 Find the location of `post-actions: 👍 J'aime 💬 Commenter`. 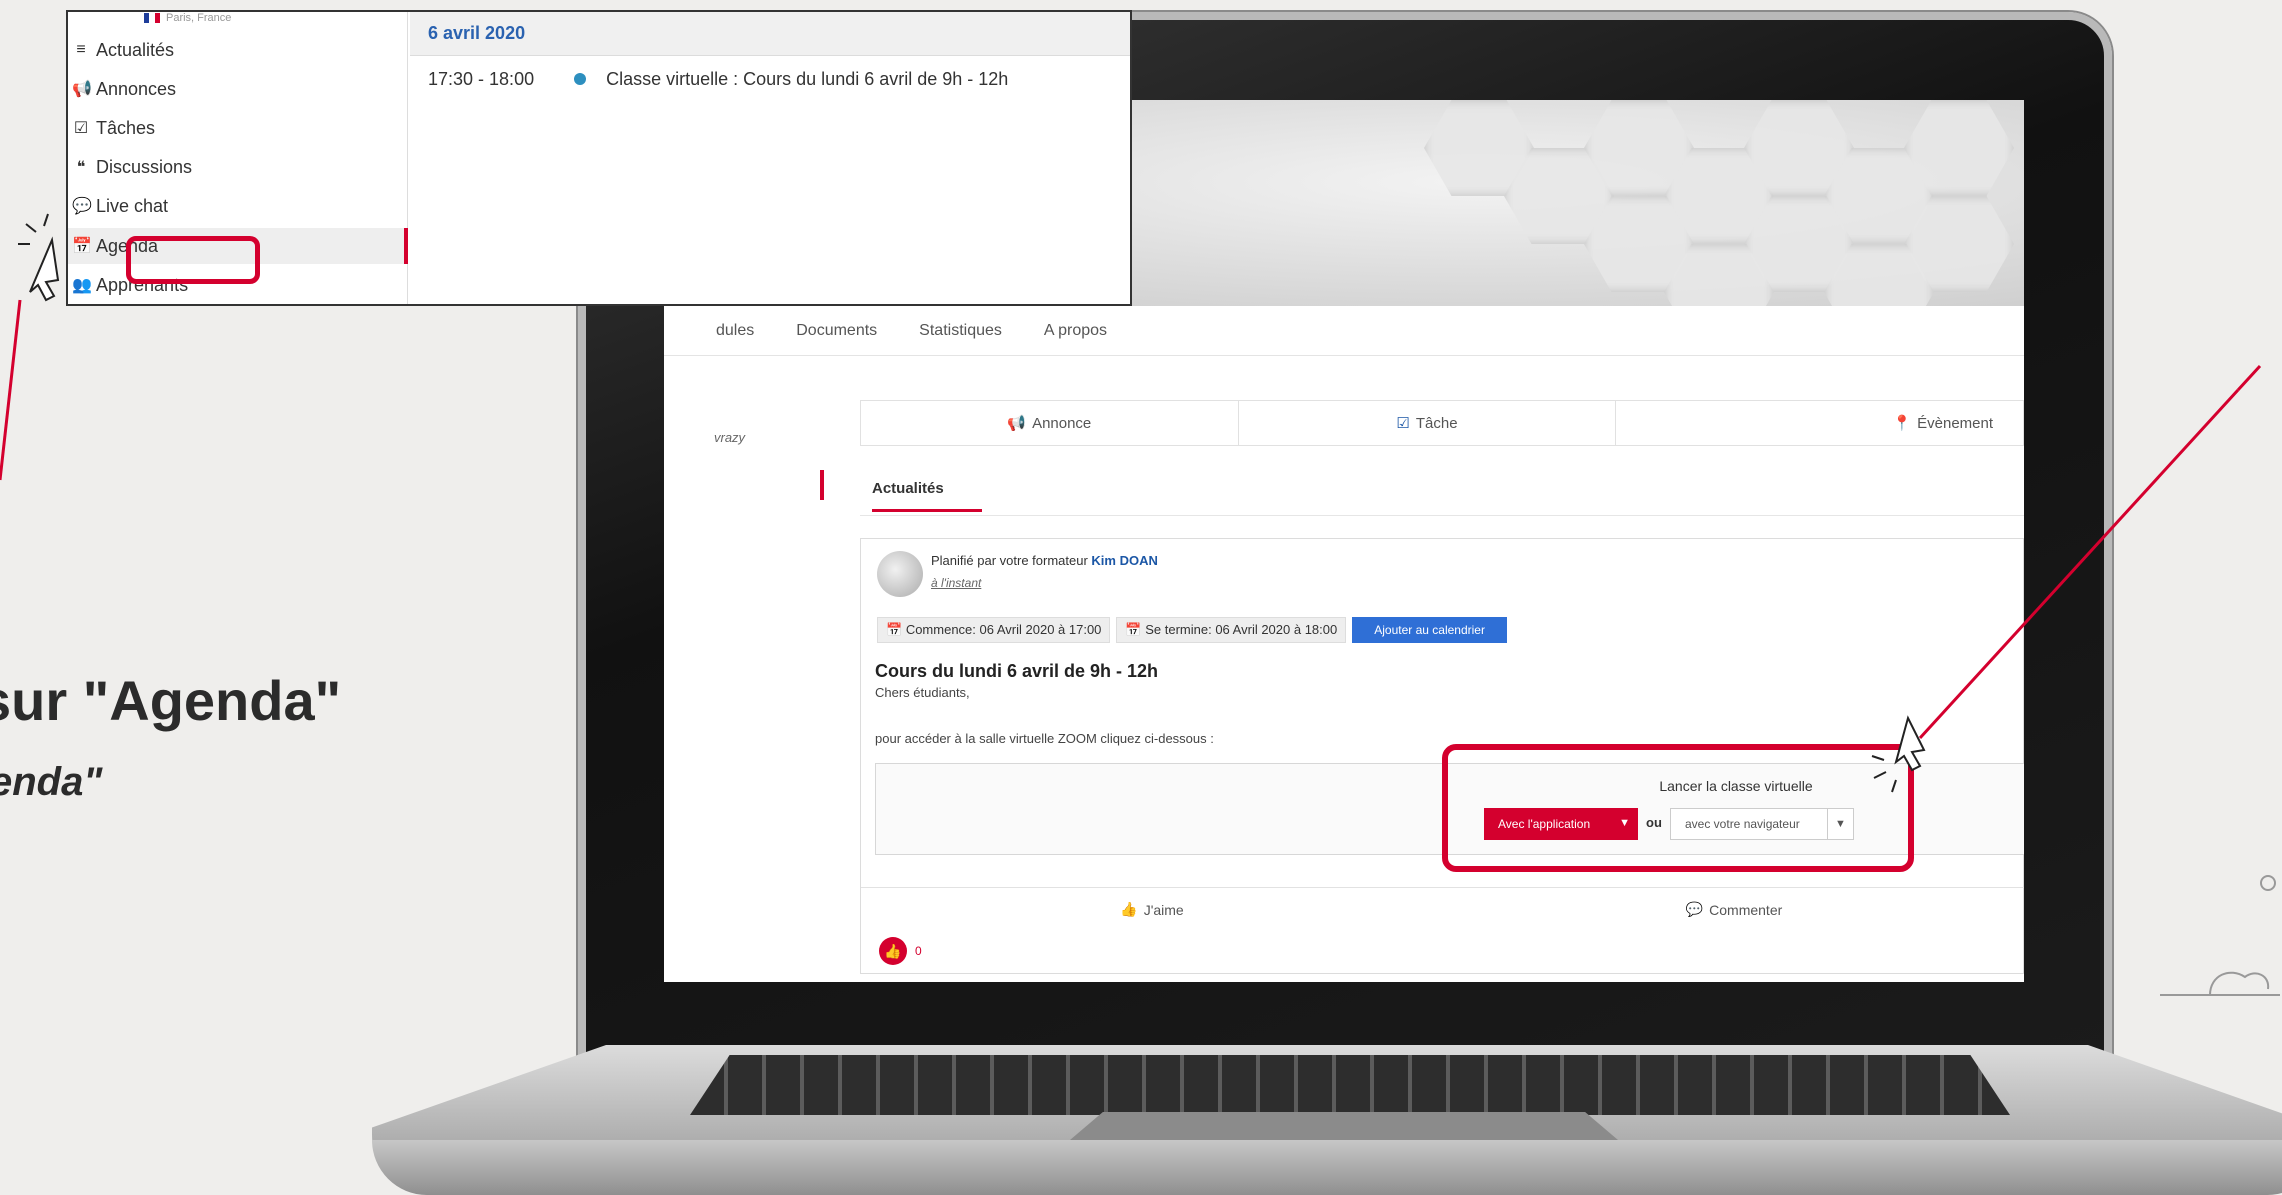

post-actions: 👍 J'aime 💬 Commenter is located at coordinates (1442, 909).